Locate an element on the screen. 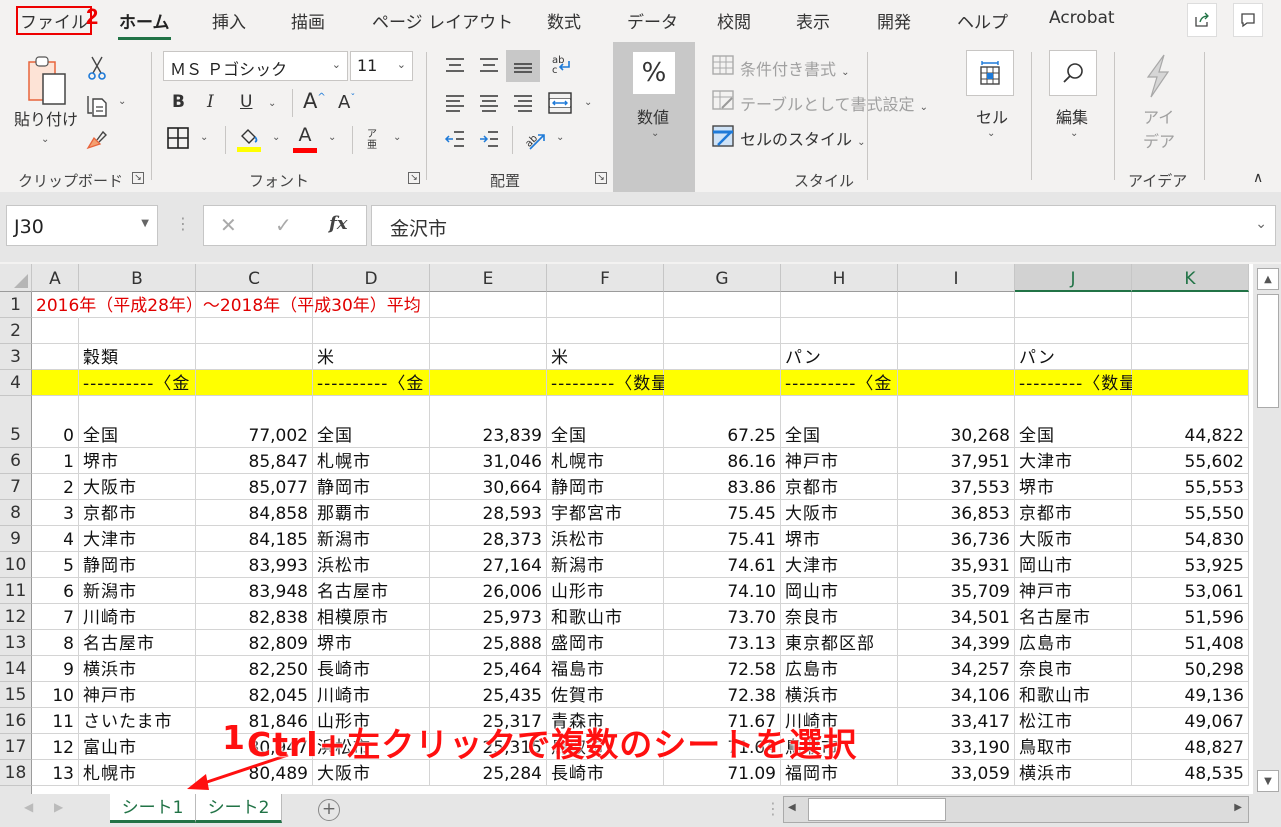  cell-a1: 2016年（平成28年）～2018年（平成30年）平均 is located at coordinates (226, 305).